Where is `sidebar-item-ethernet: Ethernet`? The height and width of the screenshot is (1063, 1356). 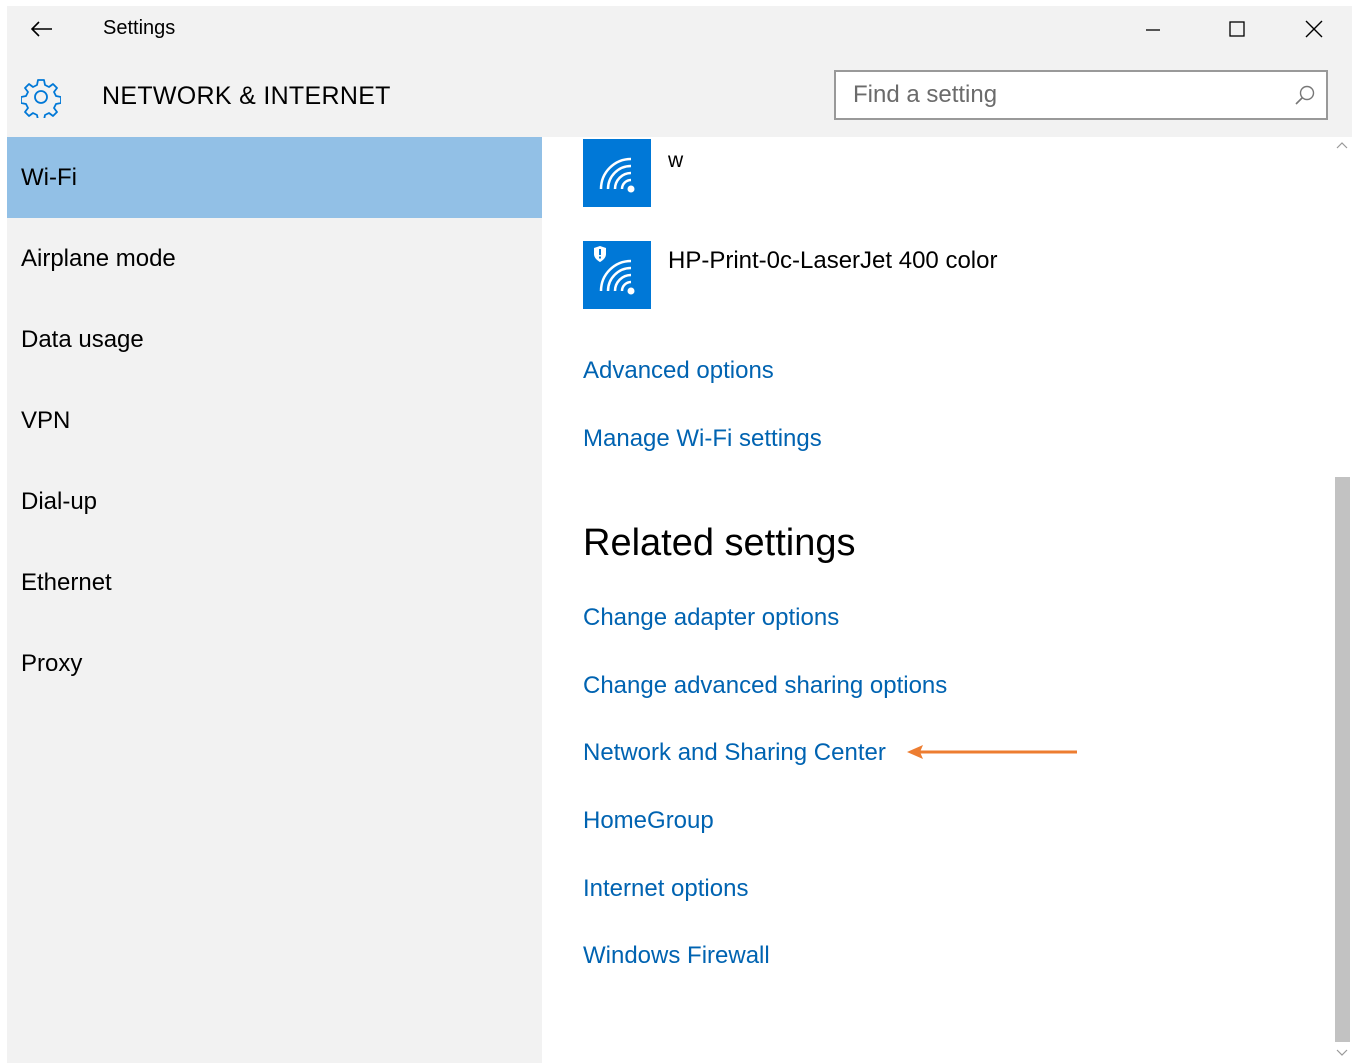
sidebar-item-ethernet: Ethernet is located at coordinates (274, 582).